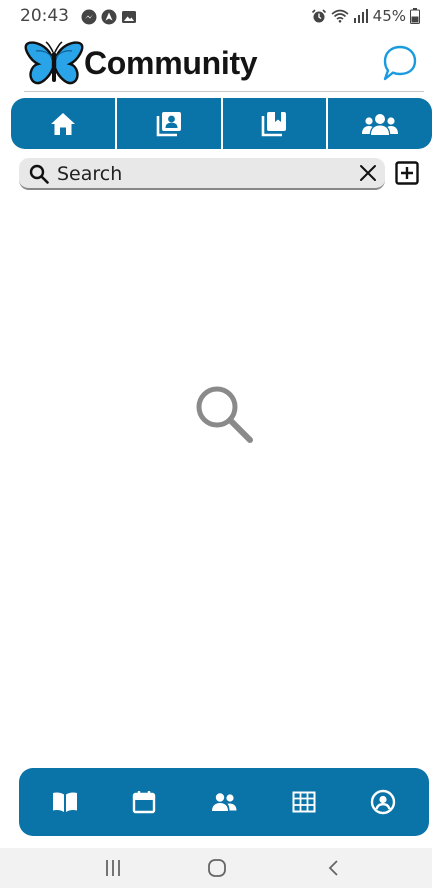 This screenshot has height=888, width=432. I want to click on book-icon, so click(64, 802).